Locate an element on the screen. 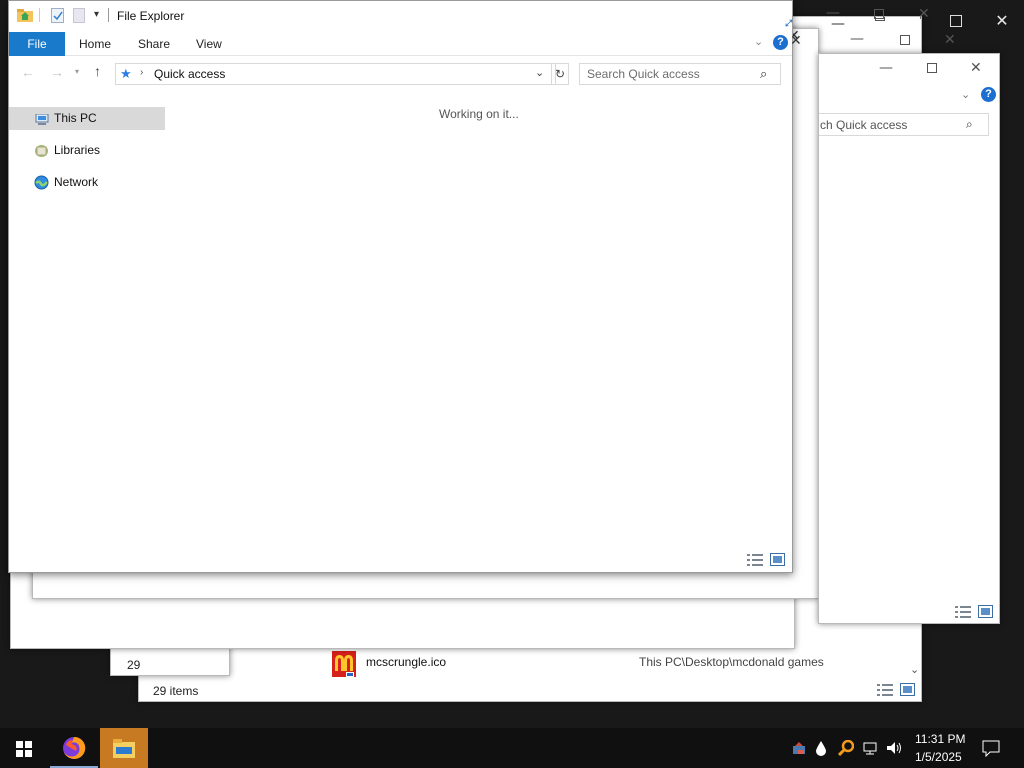 This screenshot has height=768, width=1024. search-input: Search Quick access ⌕ is located at coordinates (680, 74).